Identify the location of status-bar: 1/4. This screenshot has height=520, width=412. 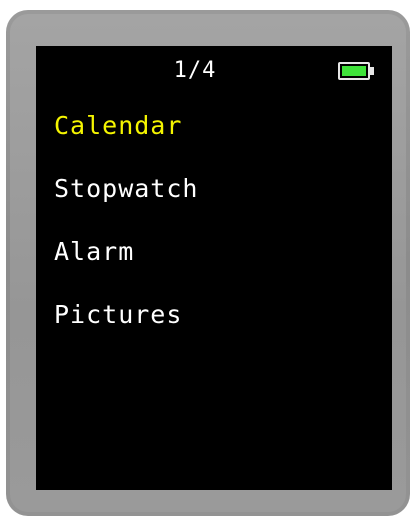
(214, 71).